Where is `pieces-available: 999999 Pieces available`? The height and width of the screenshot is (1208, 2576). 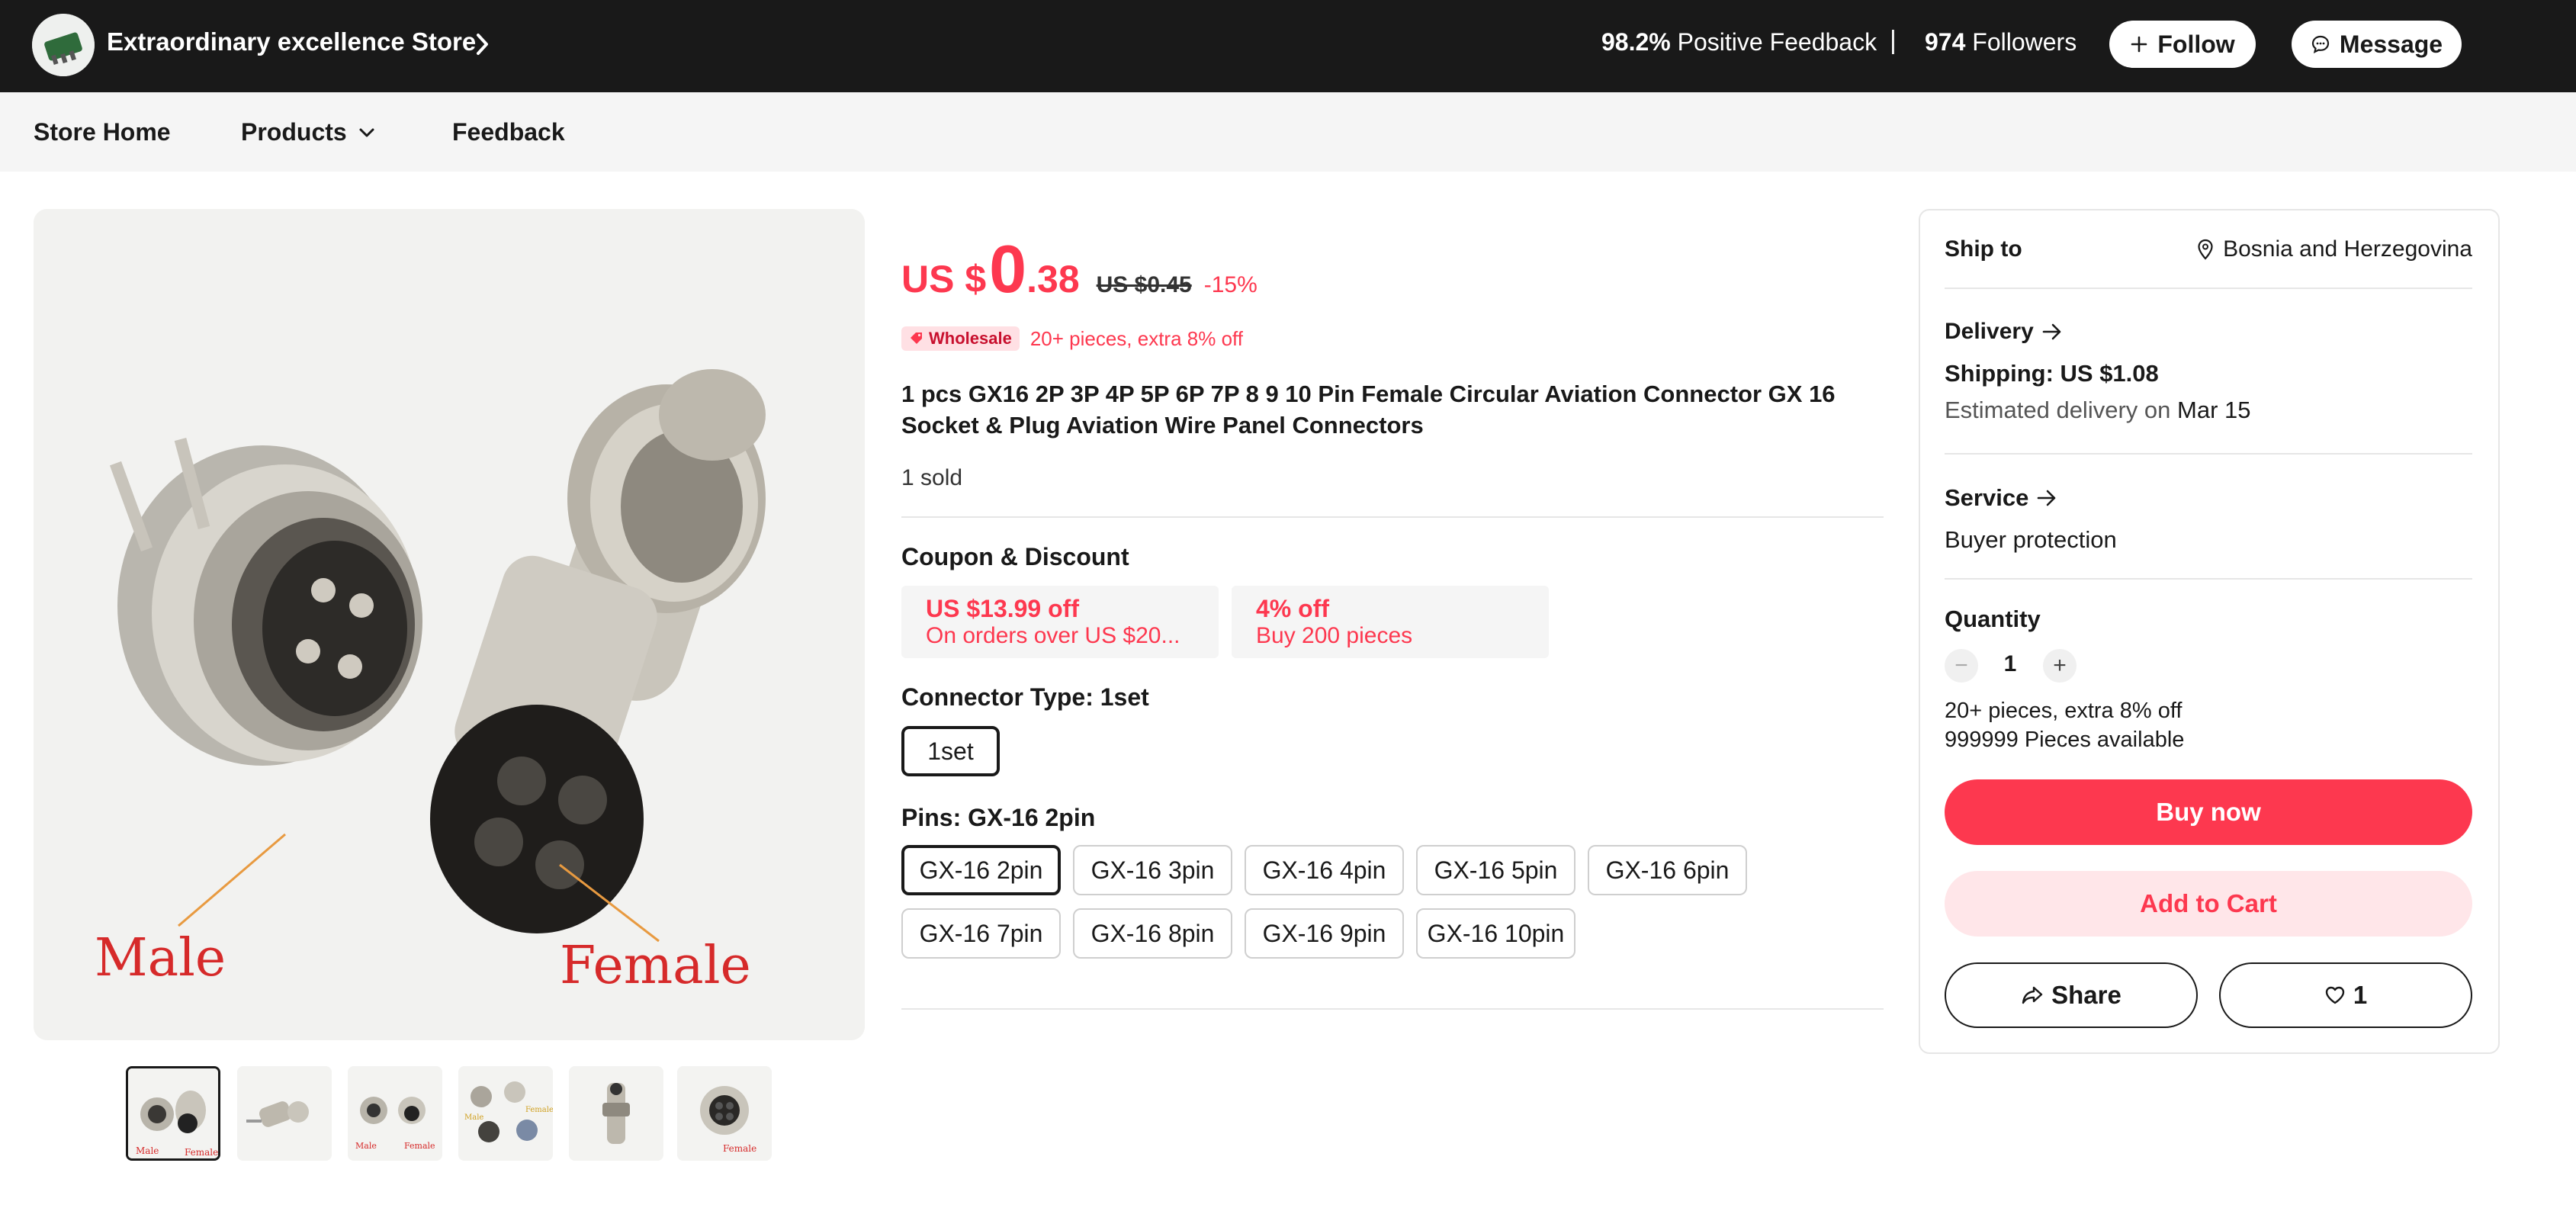 pieces-available: 999999 Pieces available is located at coordinates (2065, 740).